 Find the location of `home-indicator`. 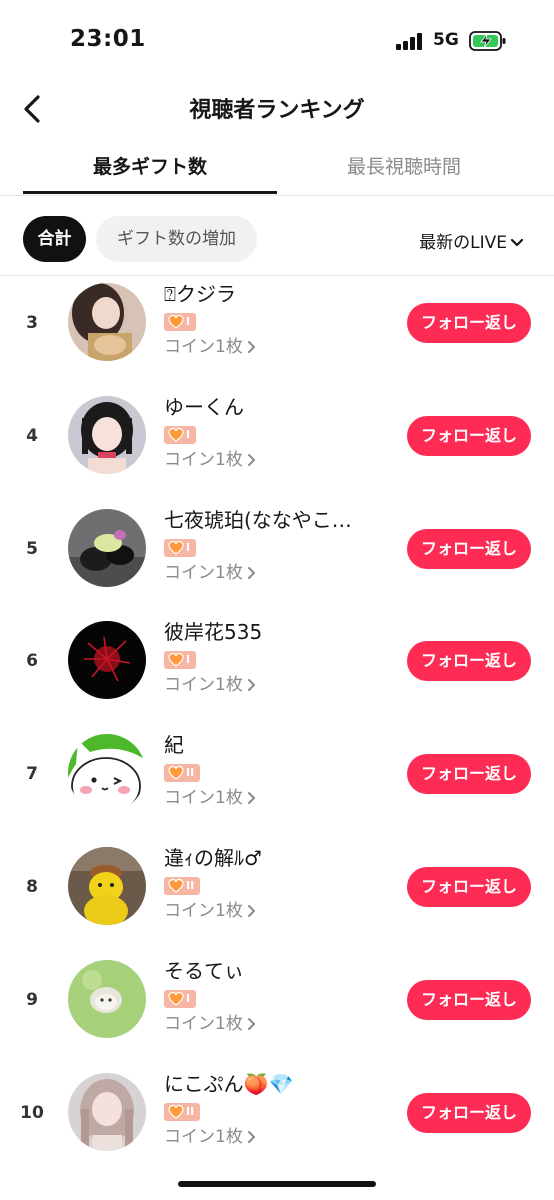

home-indicator is located at coordinates (277, 1184).